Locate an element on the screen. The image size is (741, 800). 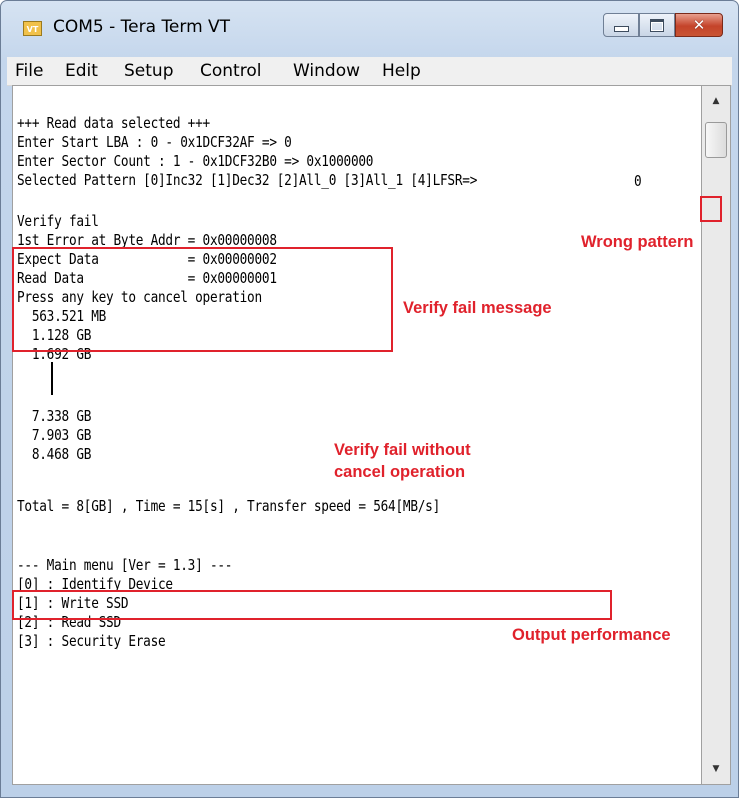
close-icon: ✕ is located at coordinates (699, 25).